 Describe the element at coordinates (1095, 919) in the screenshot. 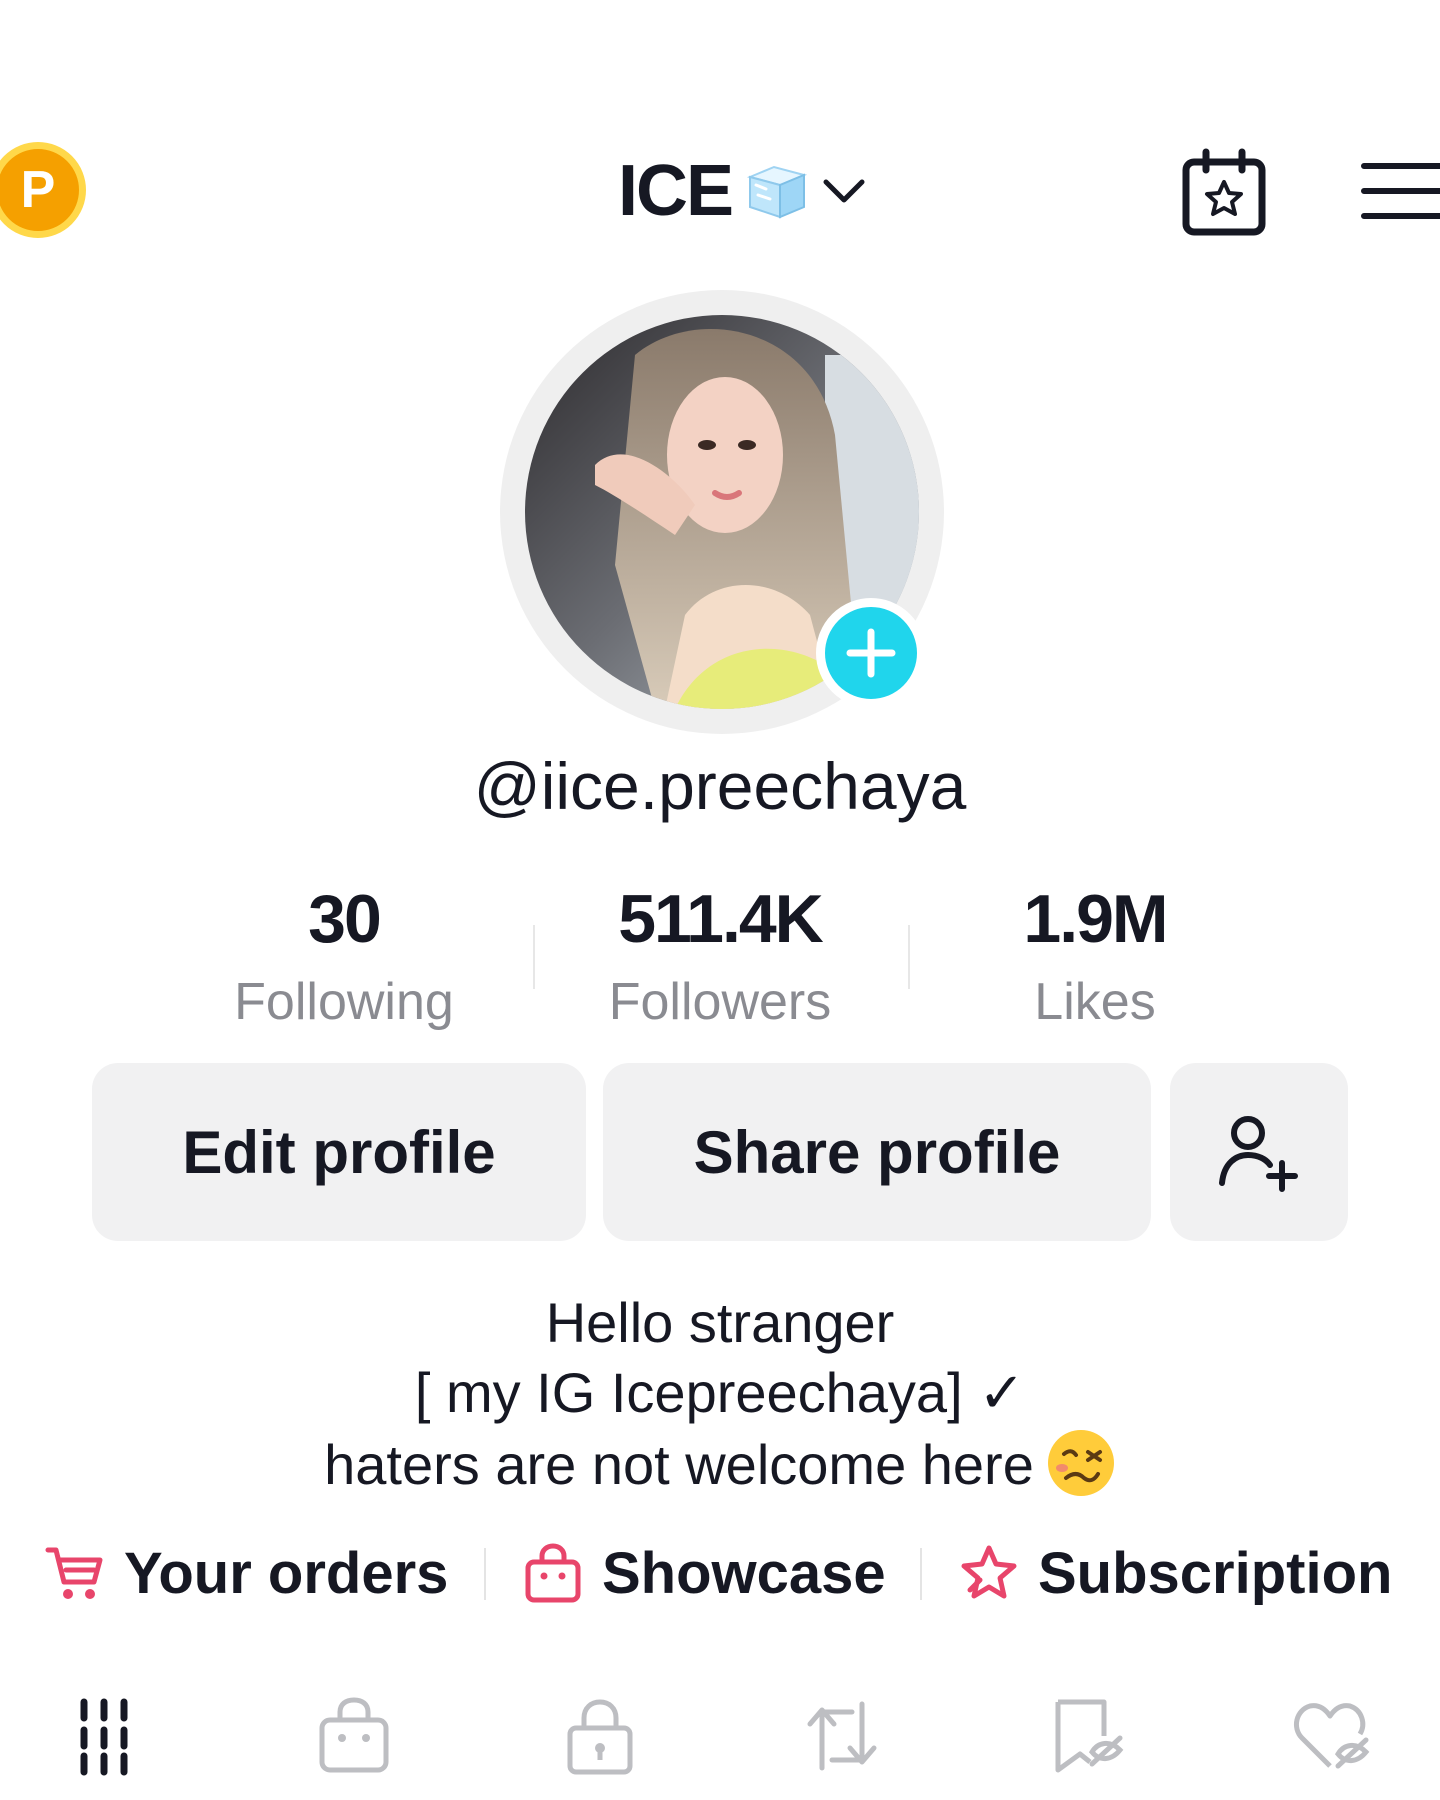

I see `stat-value: 1.9M` at that location.